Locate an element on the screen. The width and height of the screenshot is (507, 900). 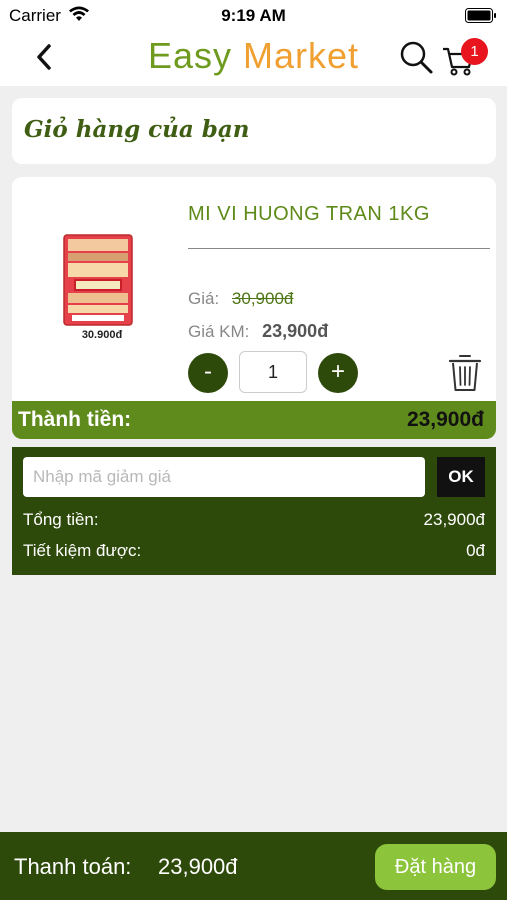
cart-heading-card: Giỏ hàng của bạn is located at coordinates (254, 131).